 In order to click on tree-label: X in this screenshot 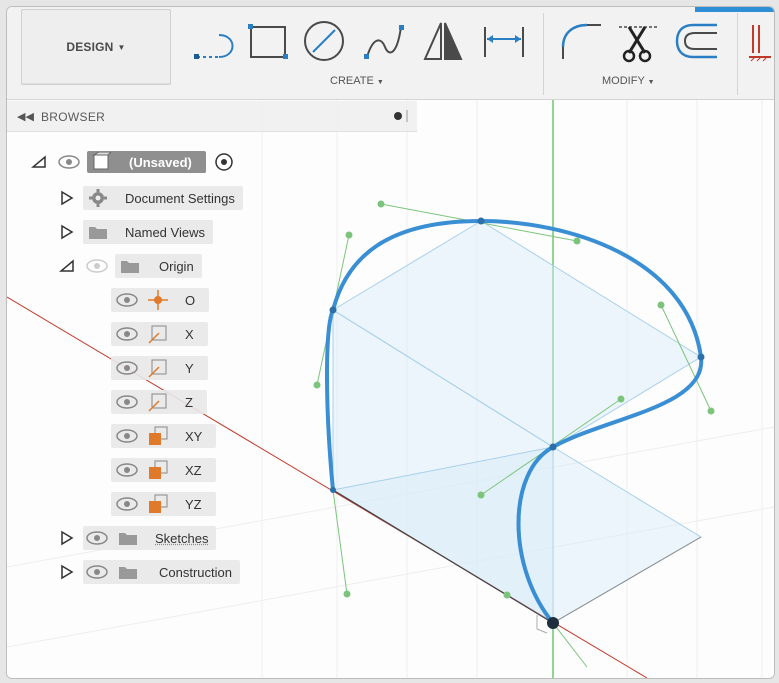, I will do `click(189, 334)`.